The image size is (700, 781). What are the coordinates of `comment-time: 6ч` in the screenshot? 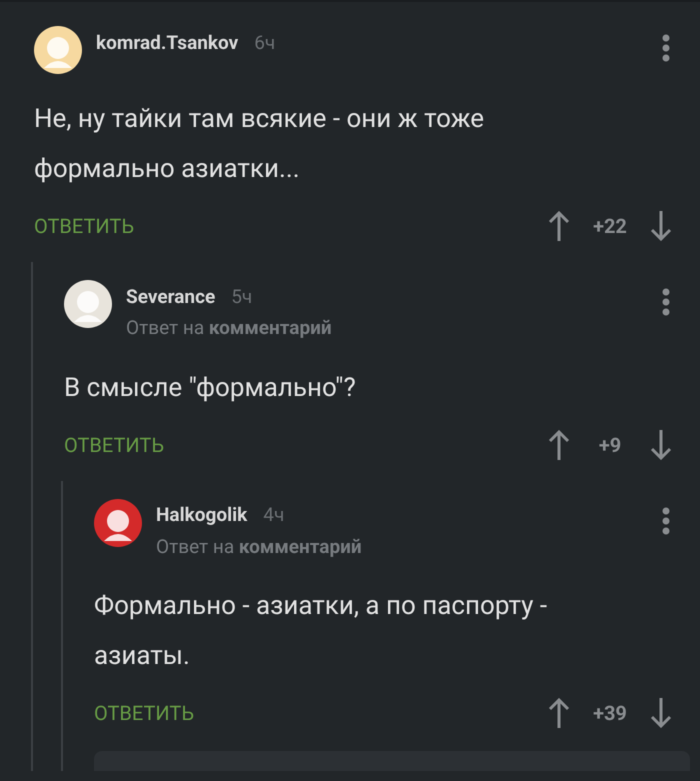 It's located at (265, 43).